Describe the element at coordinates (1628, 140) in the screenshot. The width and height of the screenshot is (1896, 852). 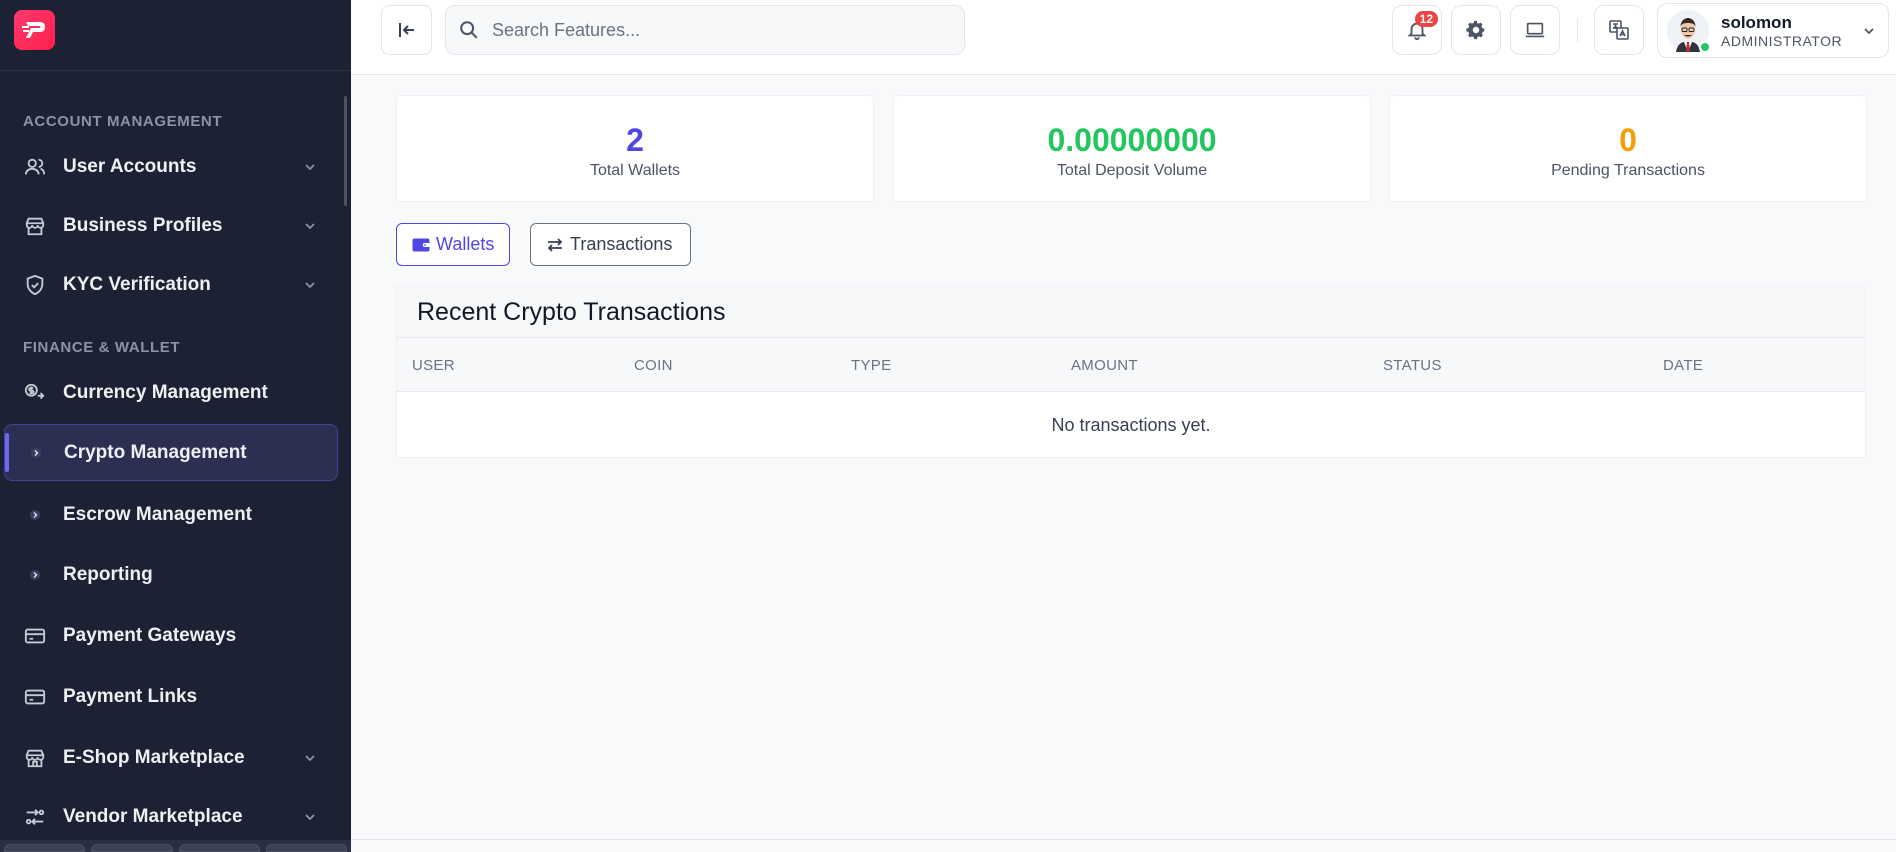
I see `stat-value: 0` at that location.